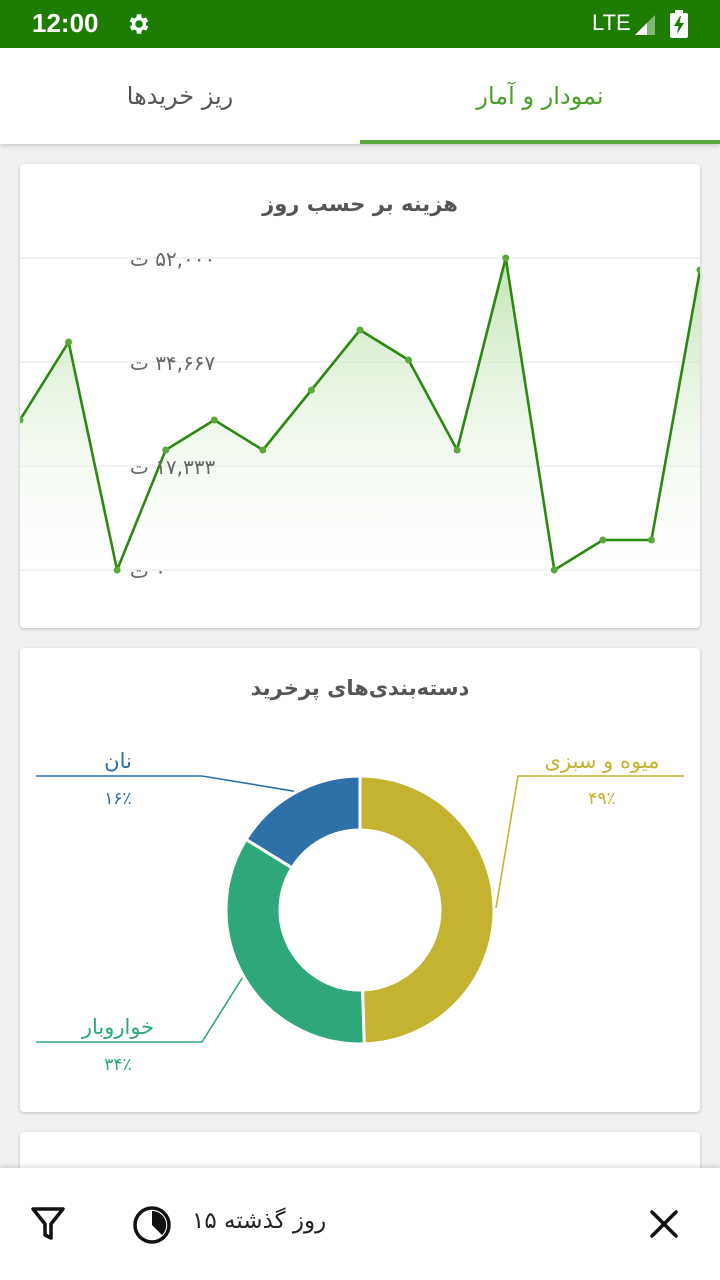 This screenshot has height=1280, width=720. I want to click on tab-bar: نمودار و آمار ریز خریدها, so click(360, 96).